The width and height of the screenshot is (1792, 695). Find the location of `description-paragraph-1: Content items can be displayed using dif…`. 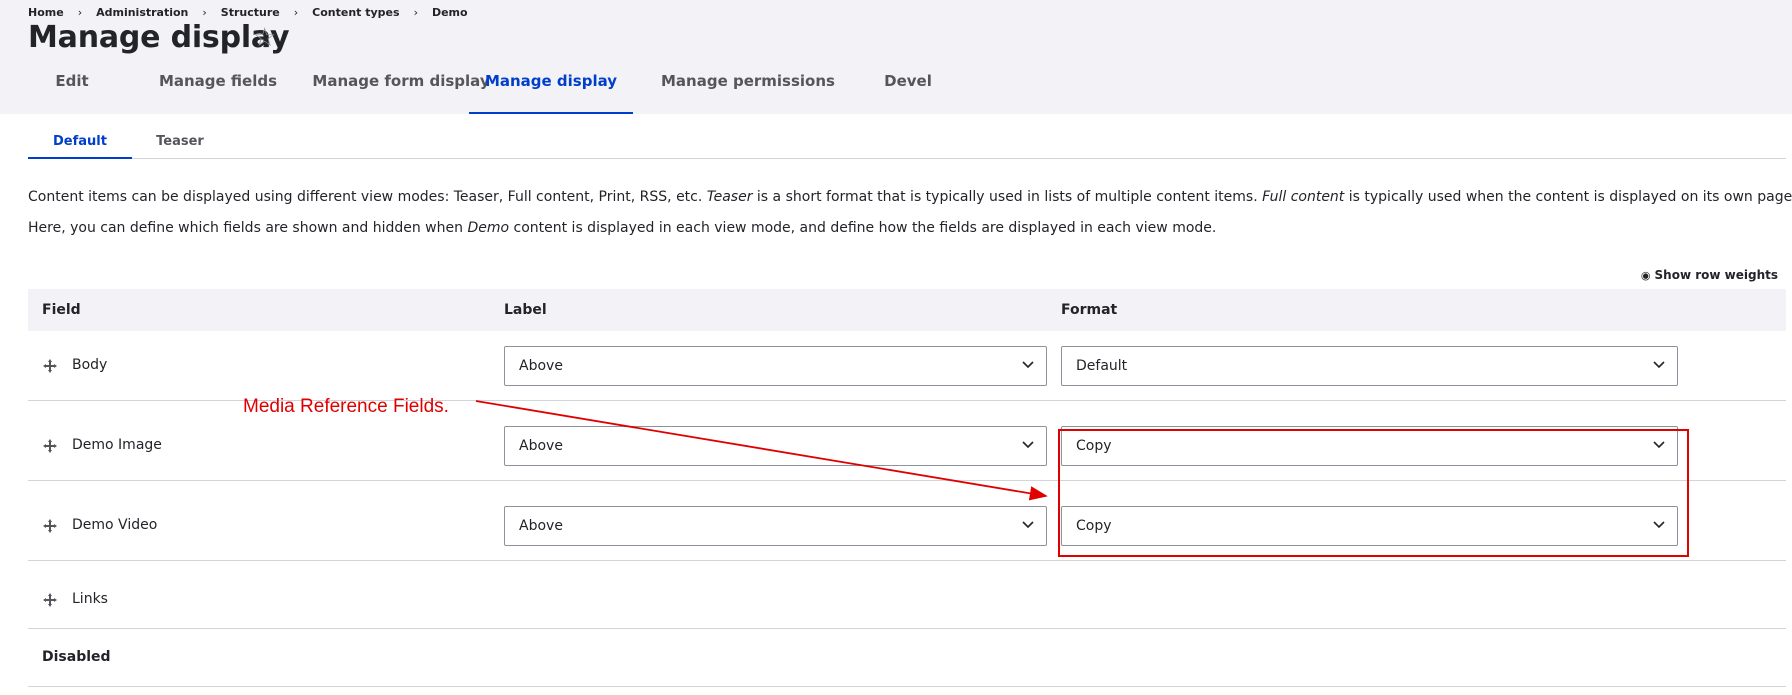

description-paragraph-1: Content items can be displayed using dif… is located at coordinates (910, 197).